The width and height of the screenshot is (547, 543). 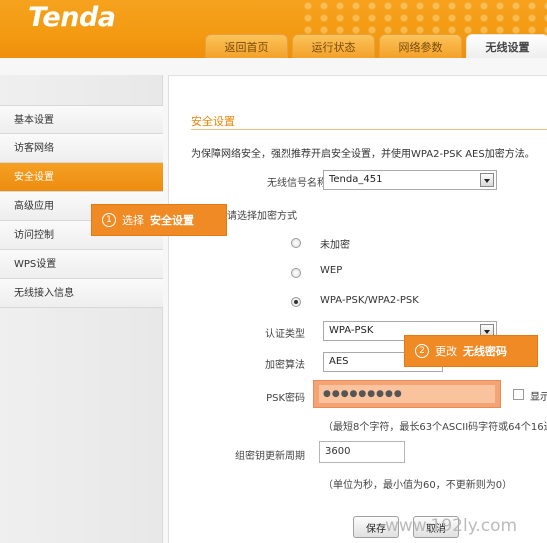 What do you see at coordinates (369, 300) in the screenshot?
I see `radio-wpa-label: WPA-PSK/WPA2-PSK` at bounding box center [369, 300].